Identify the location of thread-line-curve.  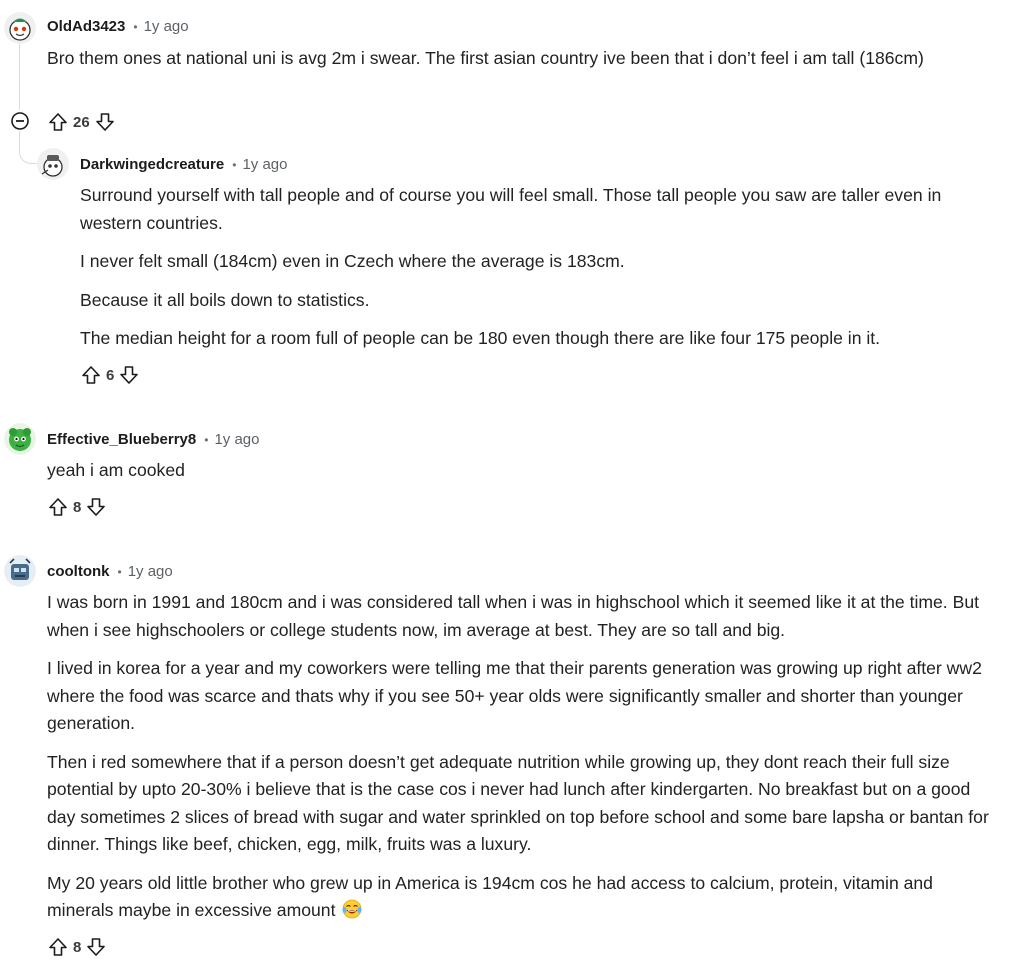
(28, 152).